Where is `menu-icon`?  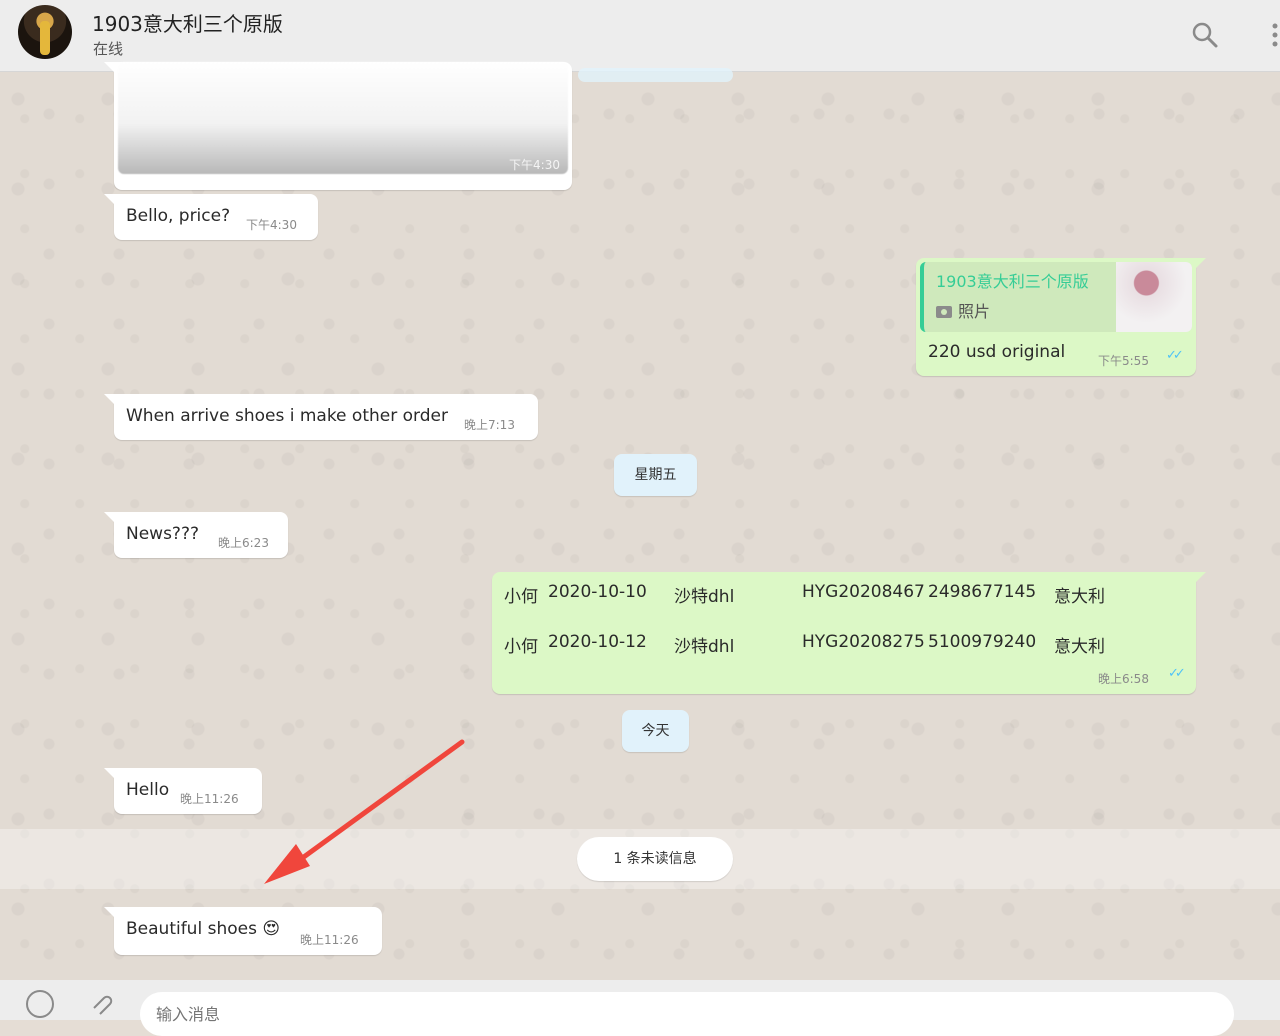 menu-icon is located at coordinates (1269, 35).